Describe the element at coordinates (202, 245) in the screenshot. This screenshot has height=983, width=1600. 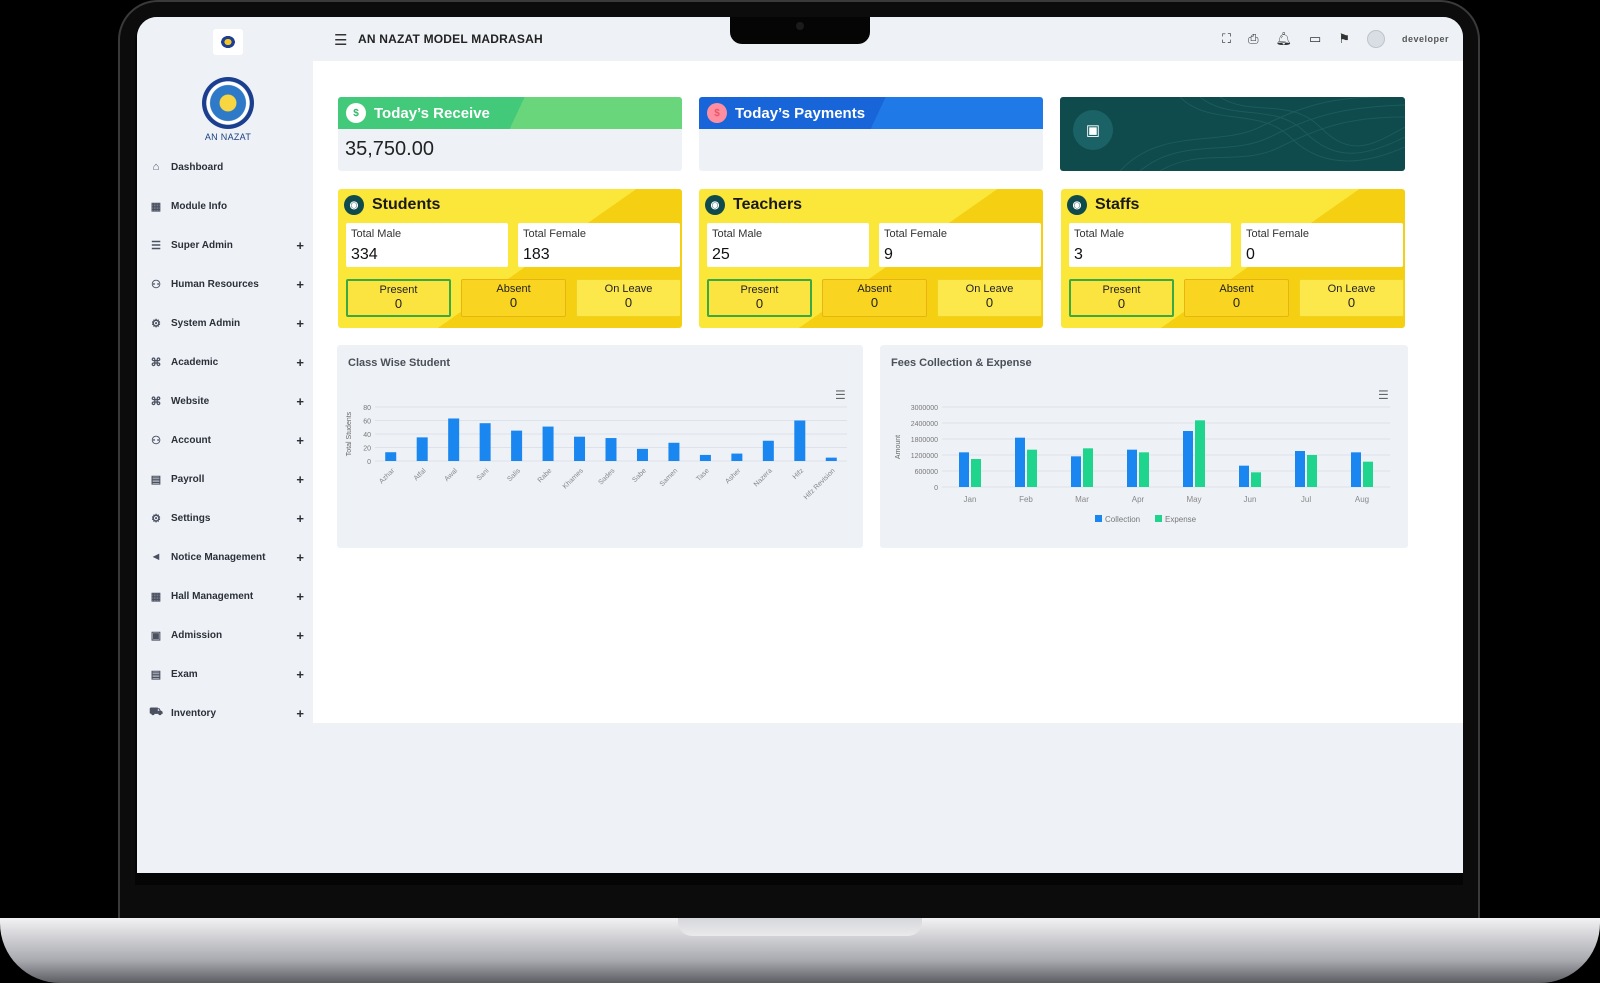
I see `sidebar-item-label: Super Admin` at that location.